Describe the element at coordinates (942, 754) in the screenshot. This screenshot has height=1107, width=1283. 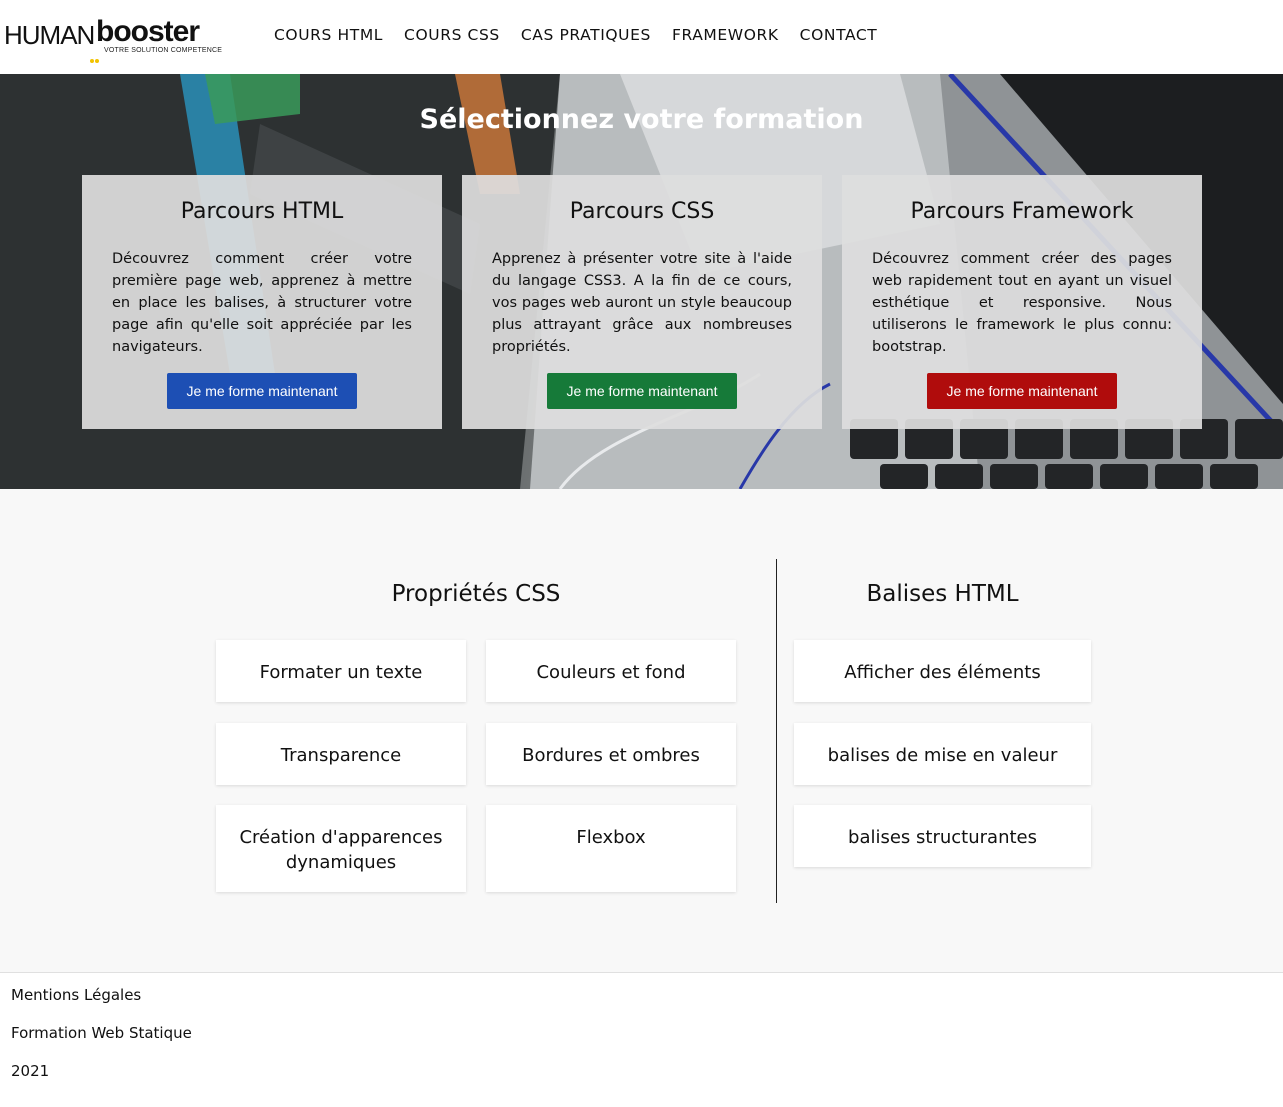
I see `topic-balises-mise-en-valeur: balises de mise en valeur` at that location.